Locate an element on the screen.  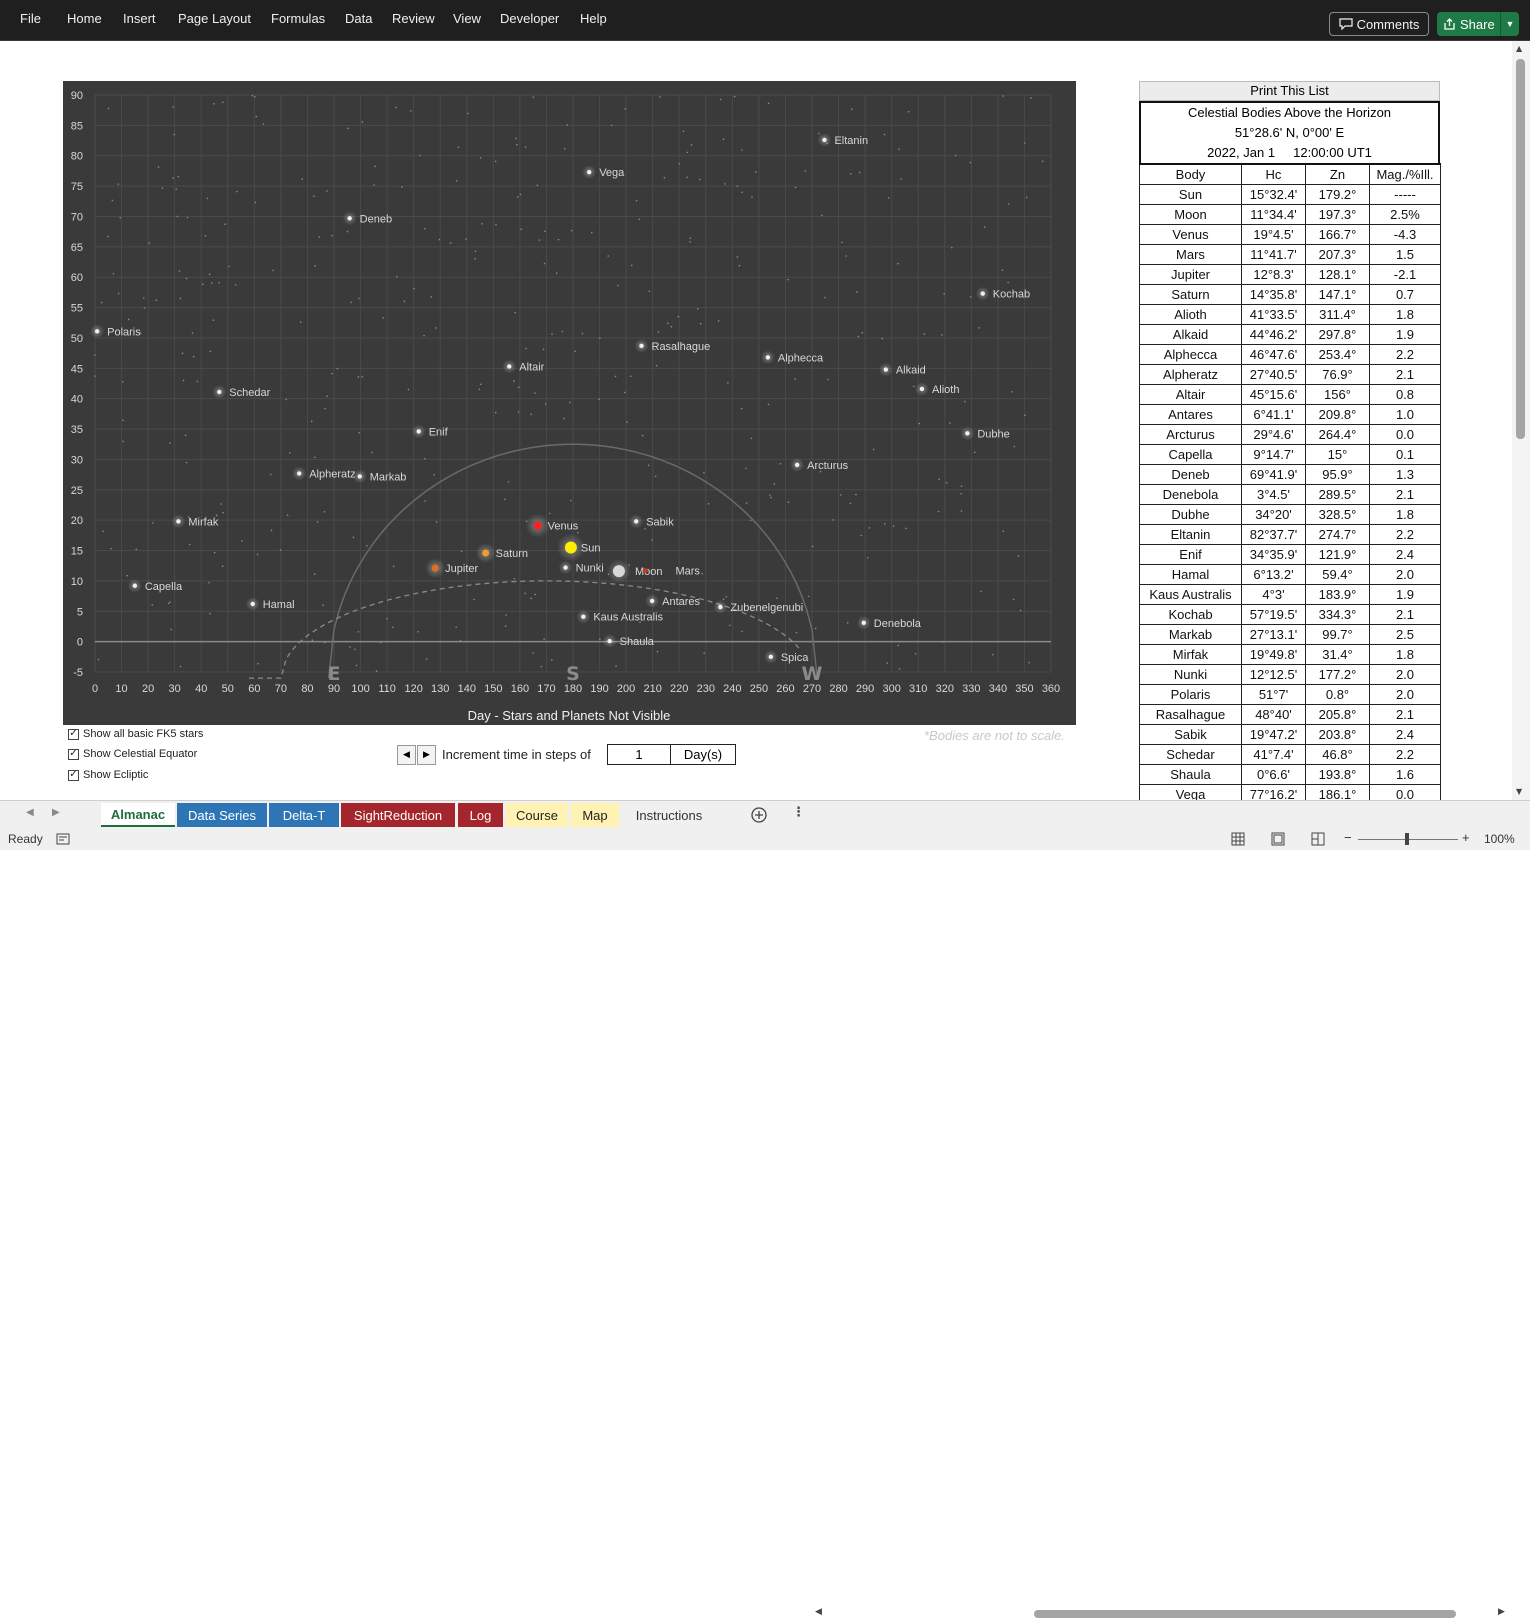
tab-instructions: Instructions is located at coordinates (669, 815).